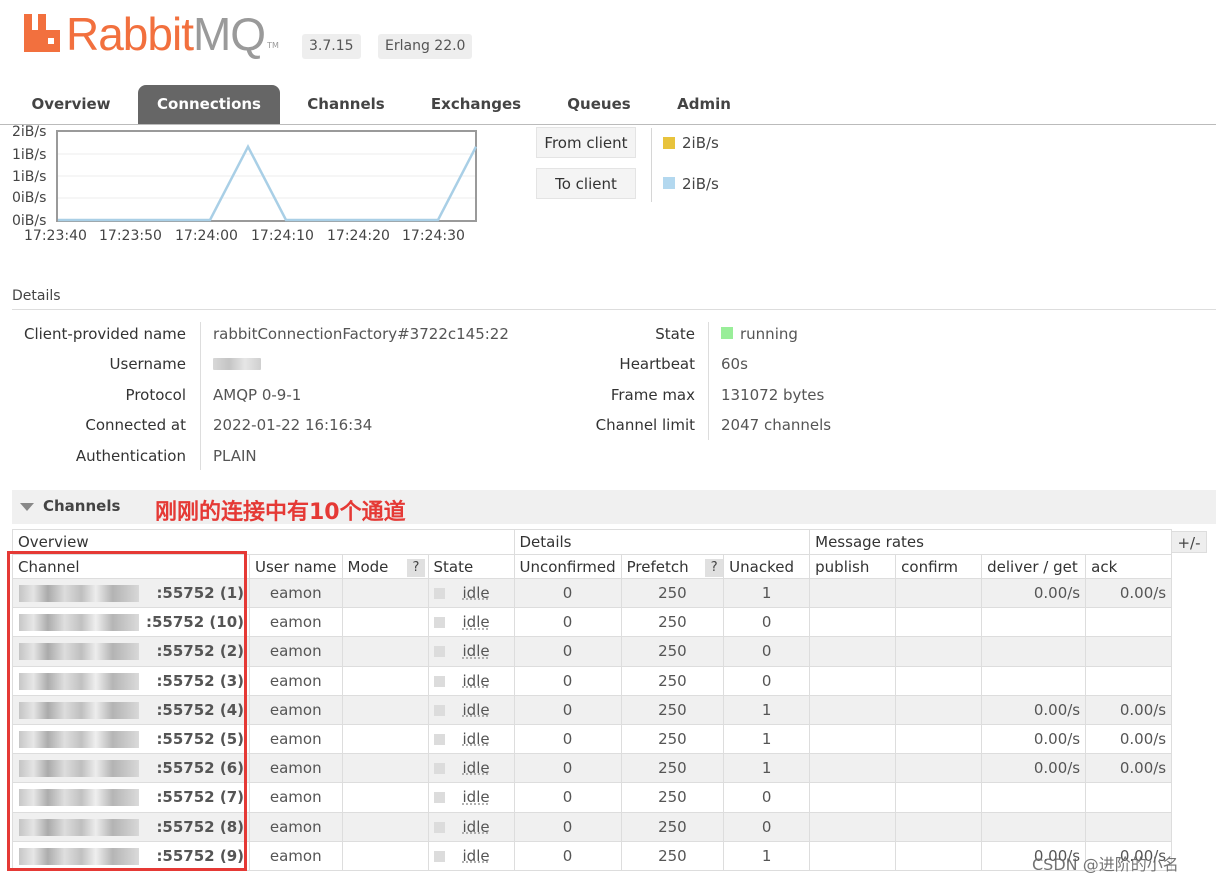  What do you see at coordinates (939, 739) in the screenshot?
I see `confirm-rate-cell` at bounding box center [939, 739].